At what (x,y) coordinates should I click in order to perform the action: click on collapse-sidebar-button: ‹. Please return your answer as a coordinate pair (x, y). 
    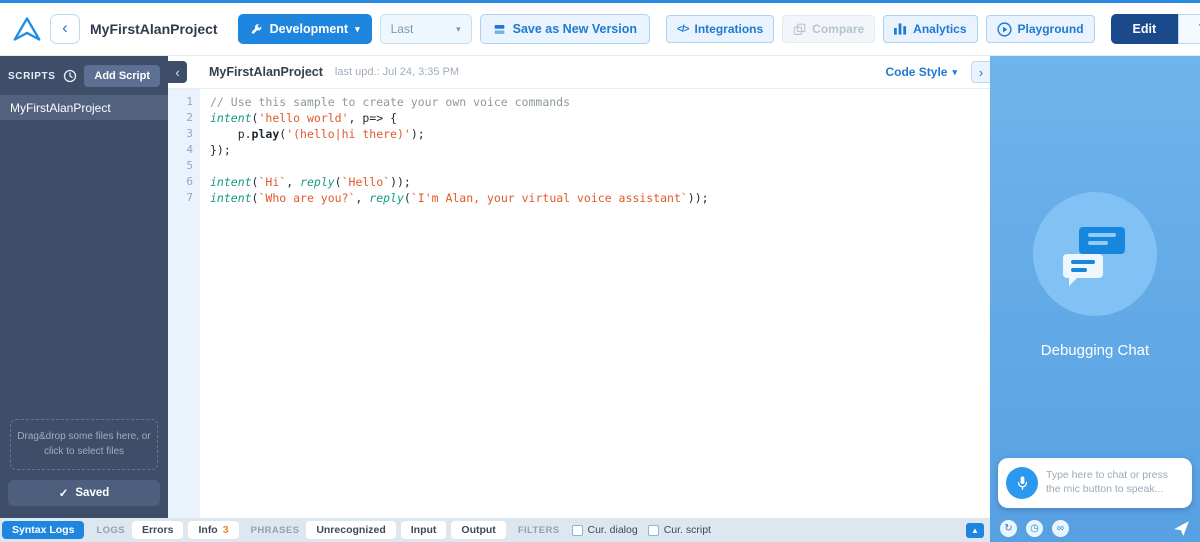
    Looking at the image, I should click on (177, 72).